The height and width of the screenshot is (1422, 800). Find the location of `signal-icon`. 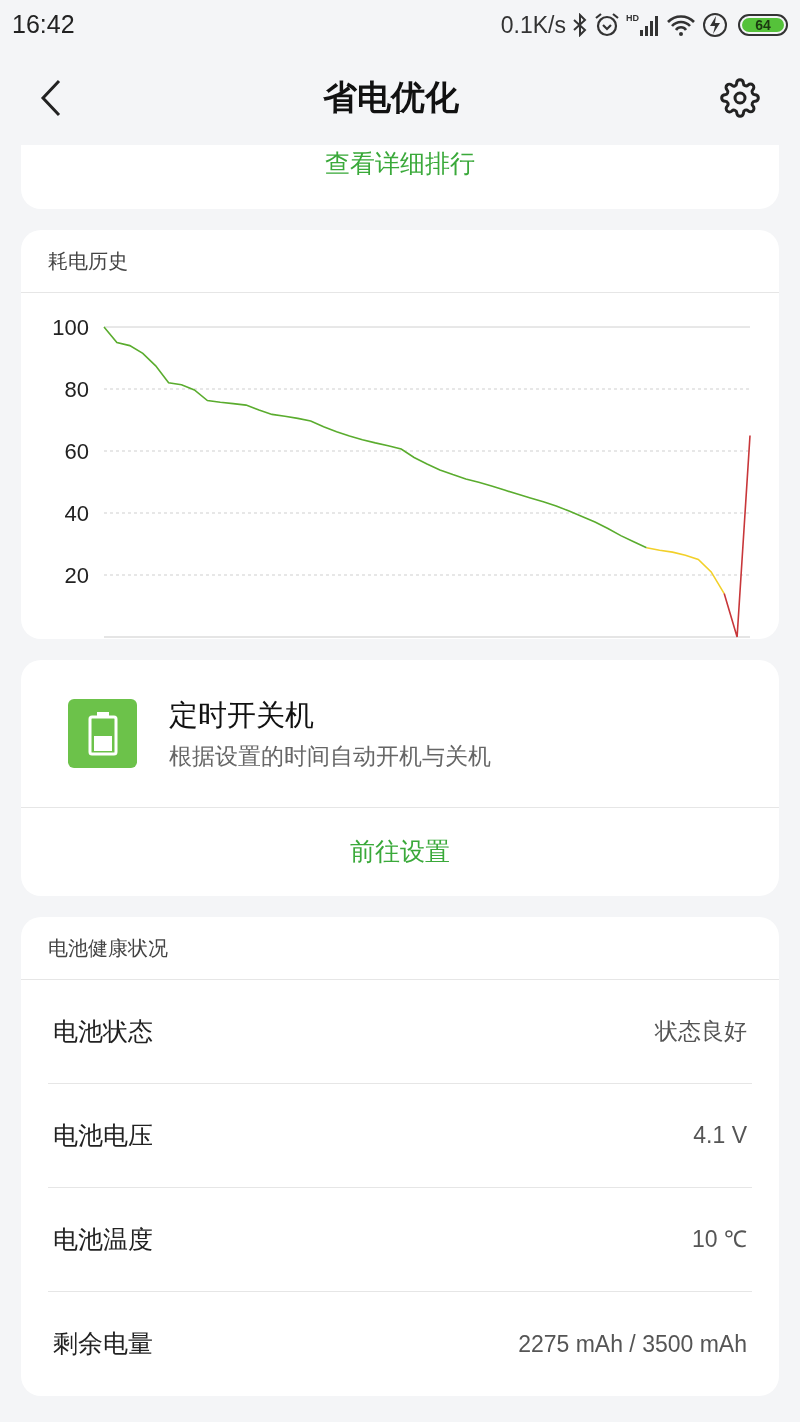

signal-icon is located at coordinates (650, 25).